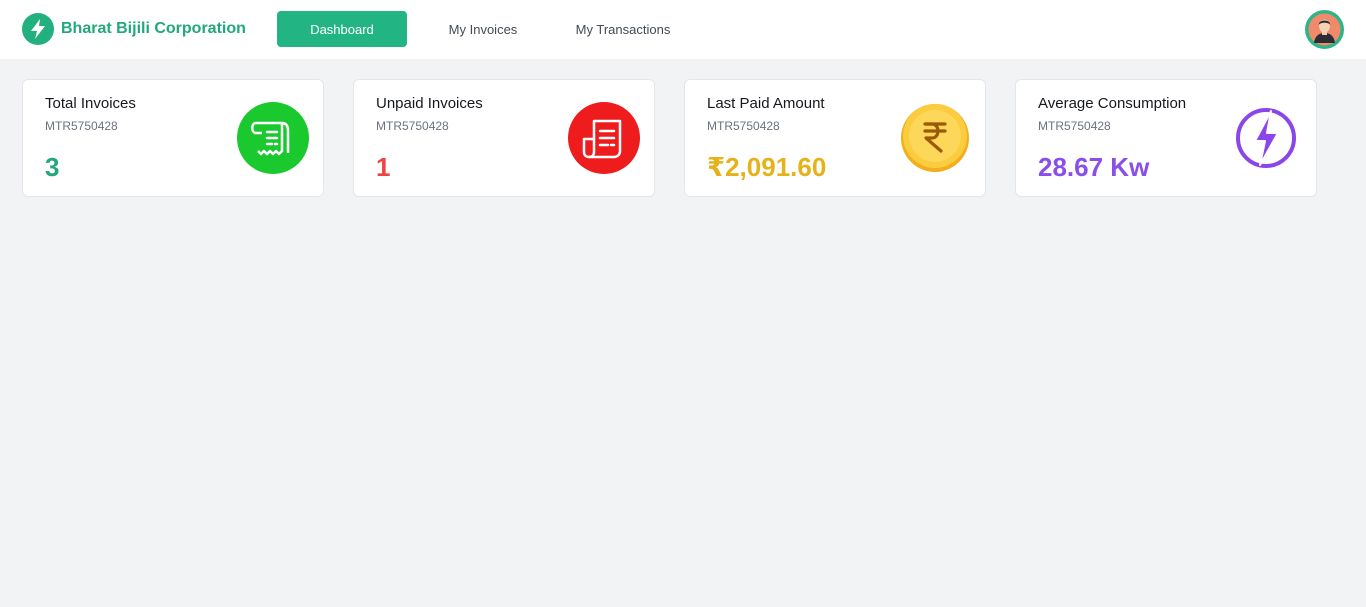 Image resolution: width=1366 pixels, height=607 pixels. I want to click on document-icon, so click(604, 138).